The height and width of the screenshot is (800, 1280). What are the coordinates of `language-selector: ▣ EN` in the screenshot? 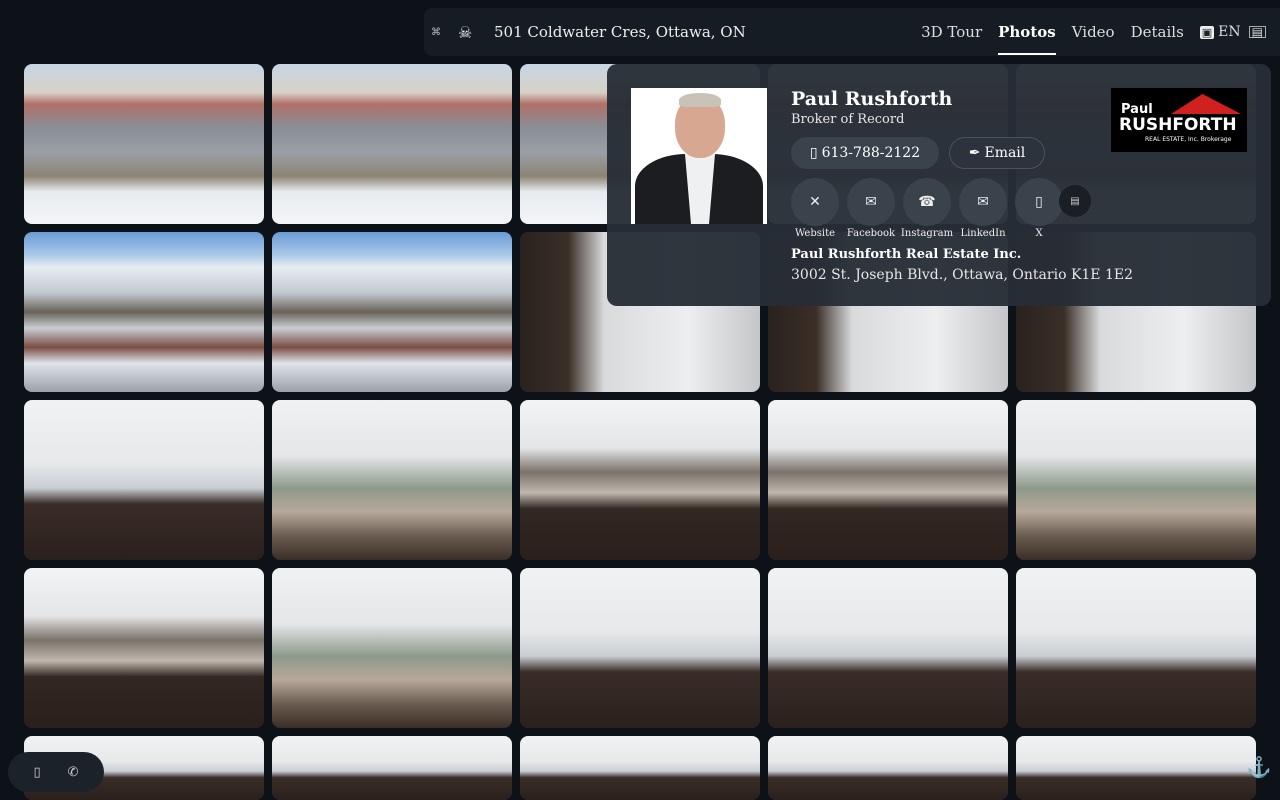 It's located at (1220, 32).